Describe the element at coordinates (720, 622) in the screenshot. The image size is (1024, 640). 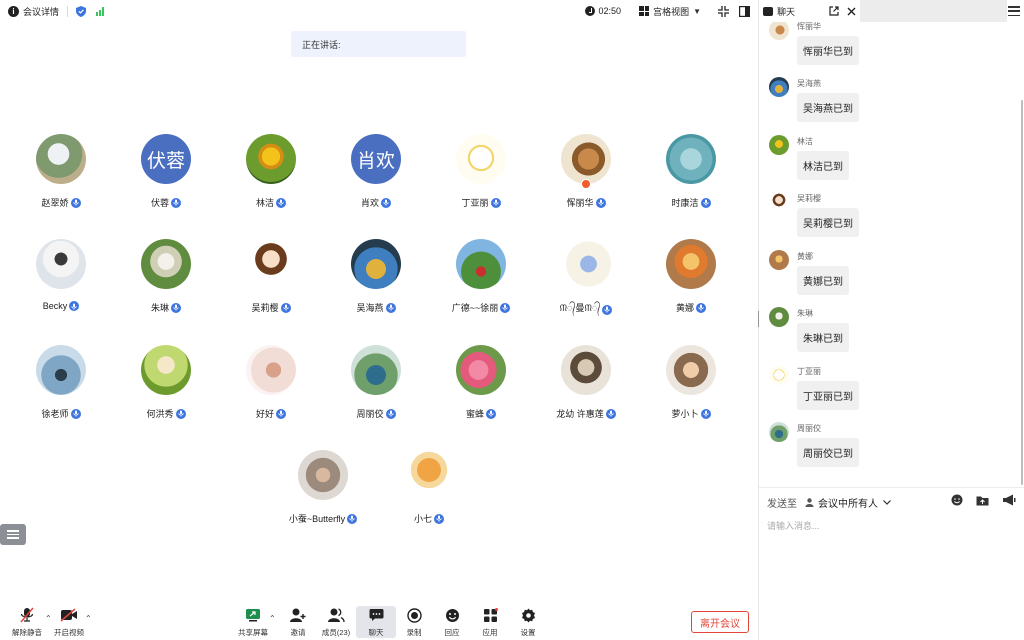
I see `leave-meeting-button: 离开会议` at that location.